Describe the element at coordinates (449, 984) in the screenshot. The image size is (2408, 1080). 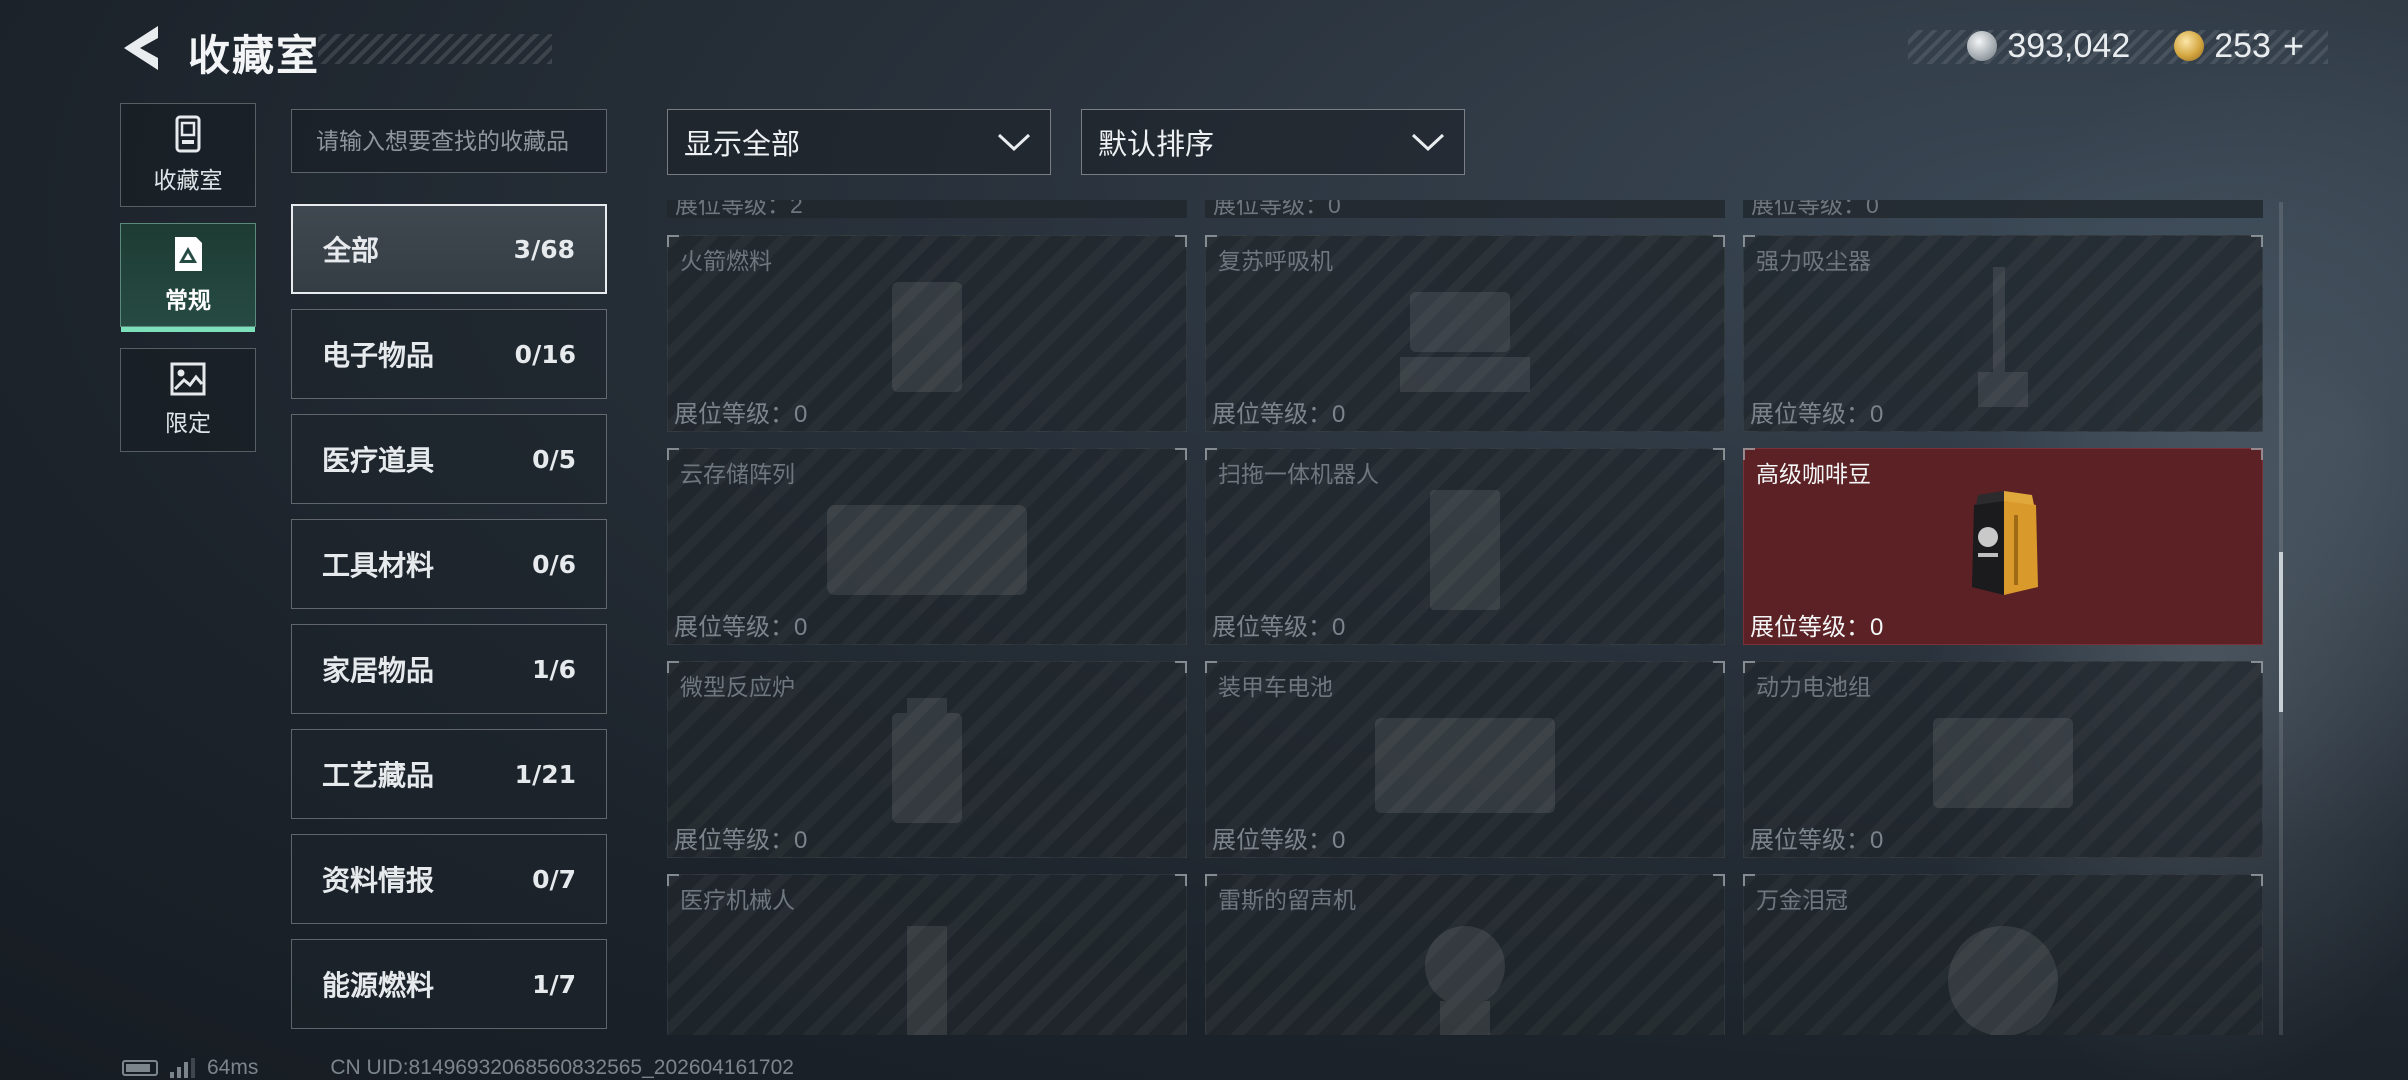
I see `category-energy: 能源燃料 1/7` at that location.